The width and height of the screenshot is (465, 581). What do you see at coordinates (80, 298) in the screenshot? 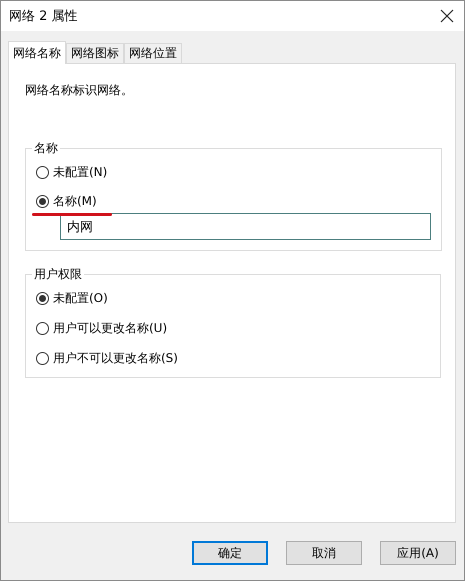
I see `radio-label: 未配置(O)` at bounding box center [80, 298].